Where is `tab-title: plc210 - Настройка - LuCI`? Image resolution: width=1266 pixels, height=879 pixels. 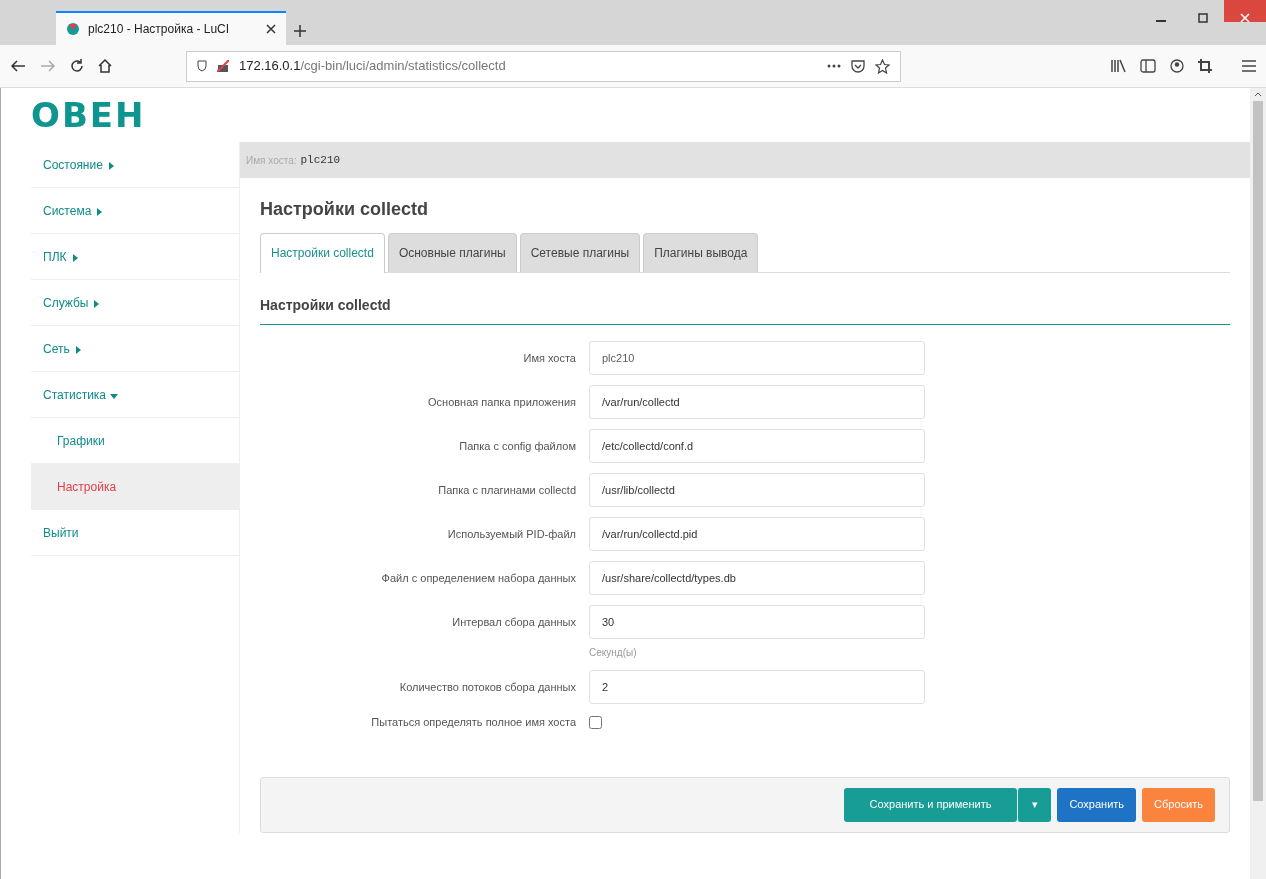 tab-title: plc210 - Настройка - LuCI is located at coordinates (159, 29).